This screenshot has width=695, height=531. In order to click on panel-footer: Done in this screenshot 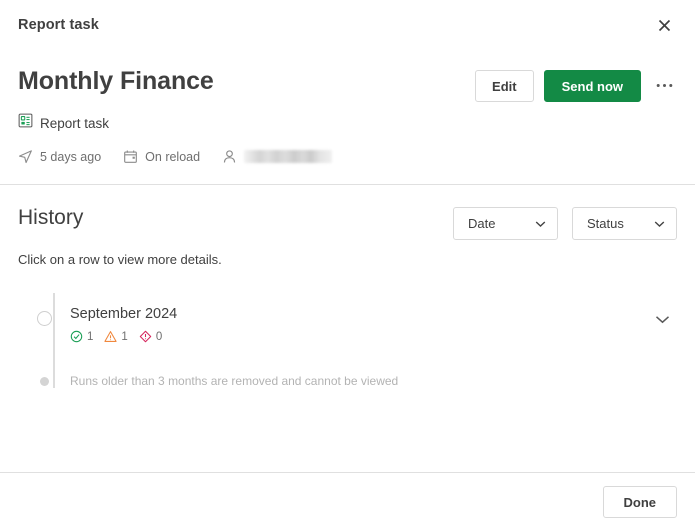, I will do `click(347, 501)`.